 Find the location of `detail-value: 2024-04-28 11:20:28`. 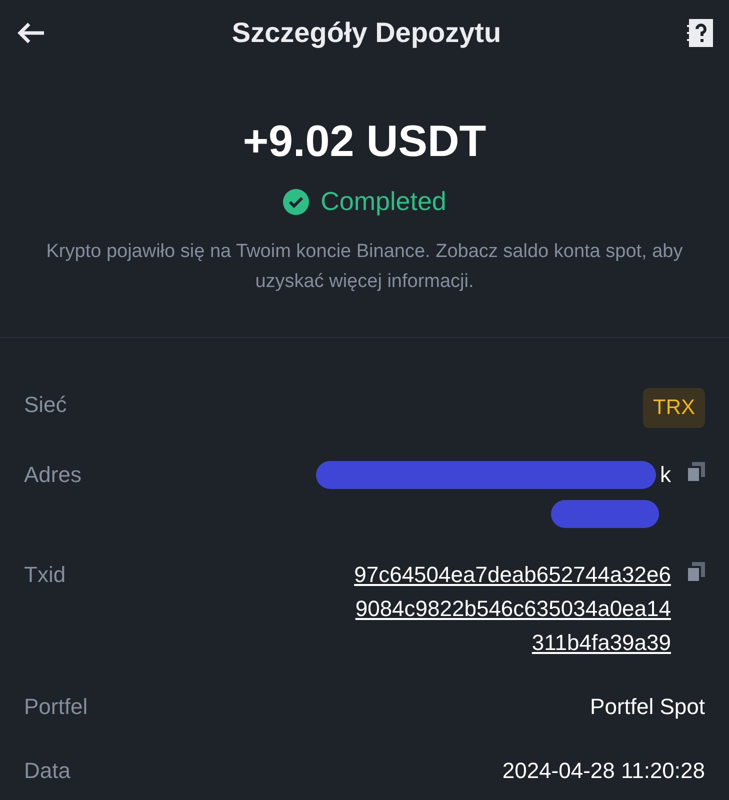

detail-value: 2024-04-28 11:20:28 is located at coordinates (603, 770).